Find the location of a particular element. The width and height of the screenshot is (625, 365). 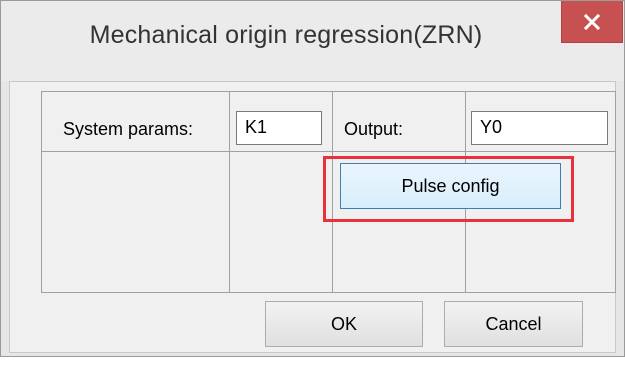

output-input: Y0 is located at coordinates (539, 128).